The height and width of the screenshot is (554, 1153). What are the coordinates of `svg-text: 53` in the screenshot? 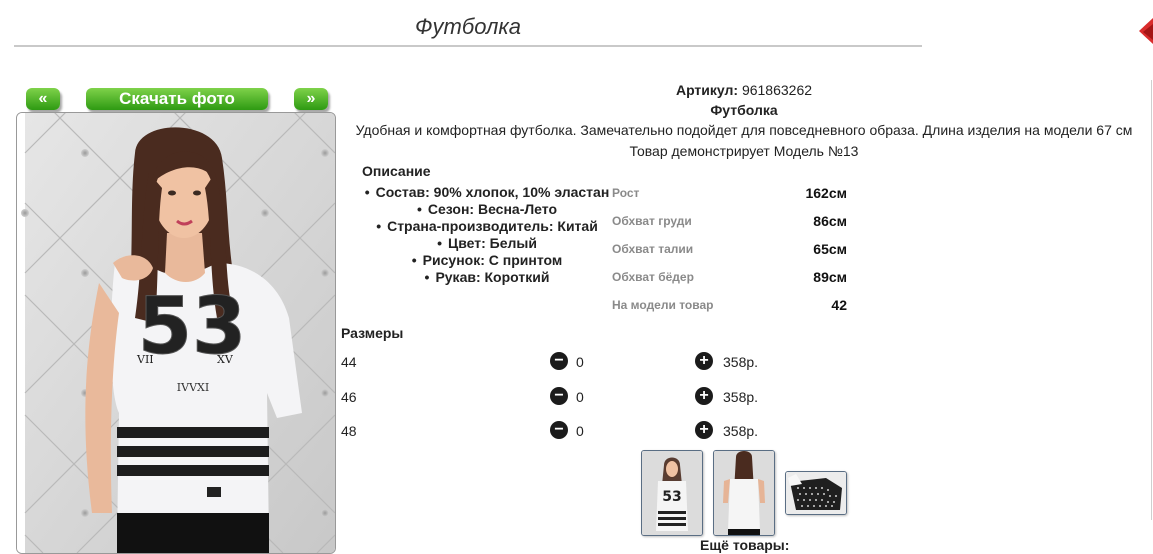 It's located at (671, 497).